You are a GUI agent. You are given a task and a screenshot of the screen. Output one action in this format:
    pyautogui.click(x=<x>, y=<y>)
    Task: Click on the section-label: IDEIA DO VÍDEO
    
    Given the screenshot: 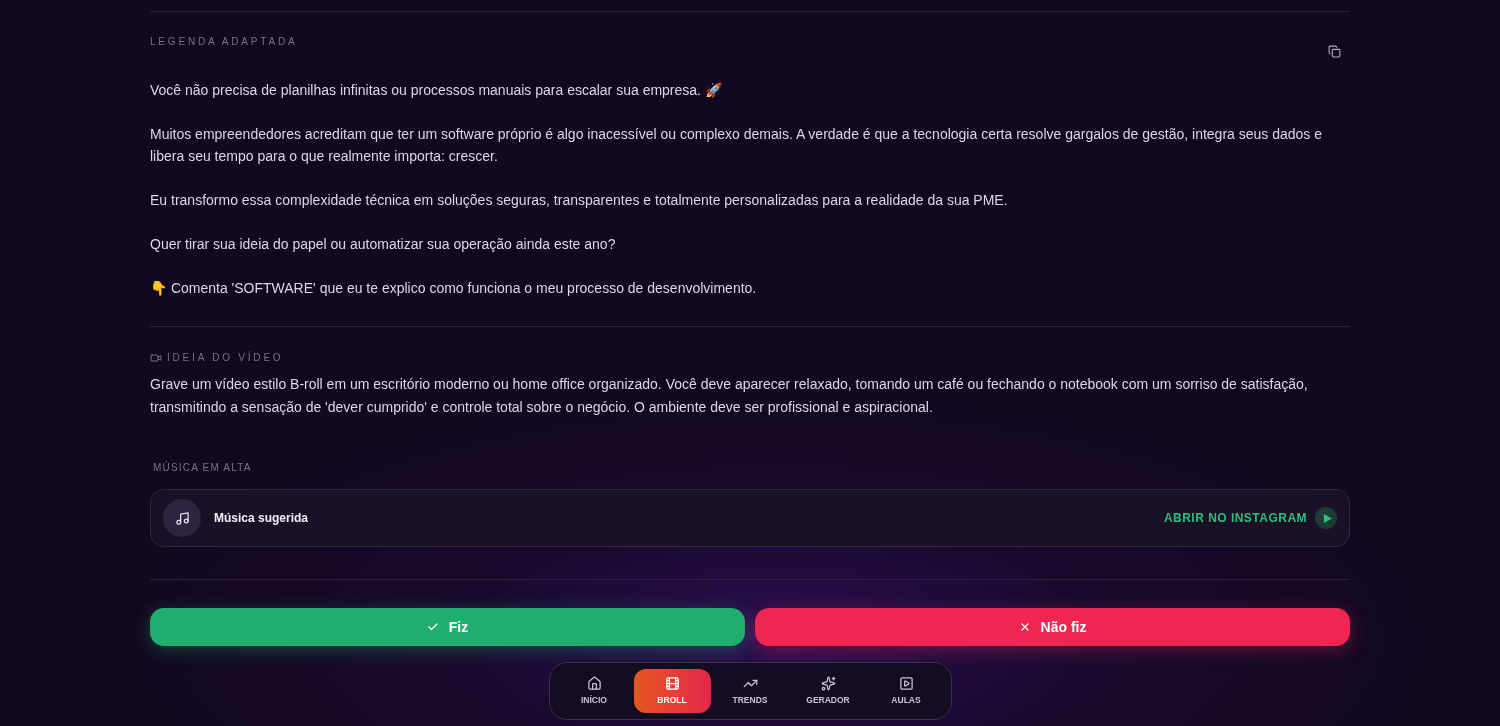 What is the action you would take?
    pyautogui.click(x=225, y=358)
    